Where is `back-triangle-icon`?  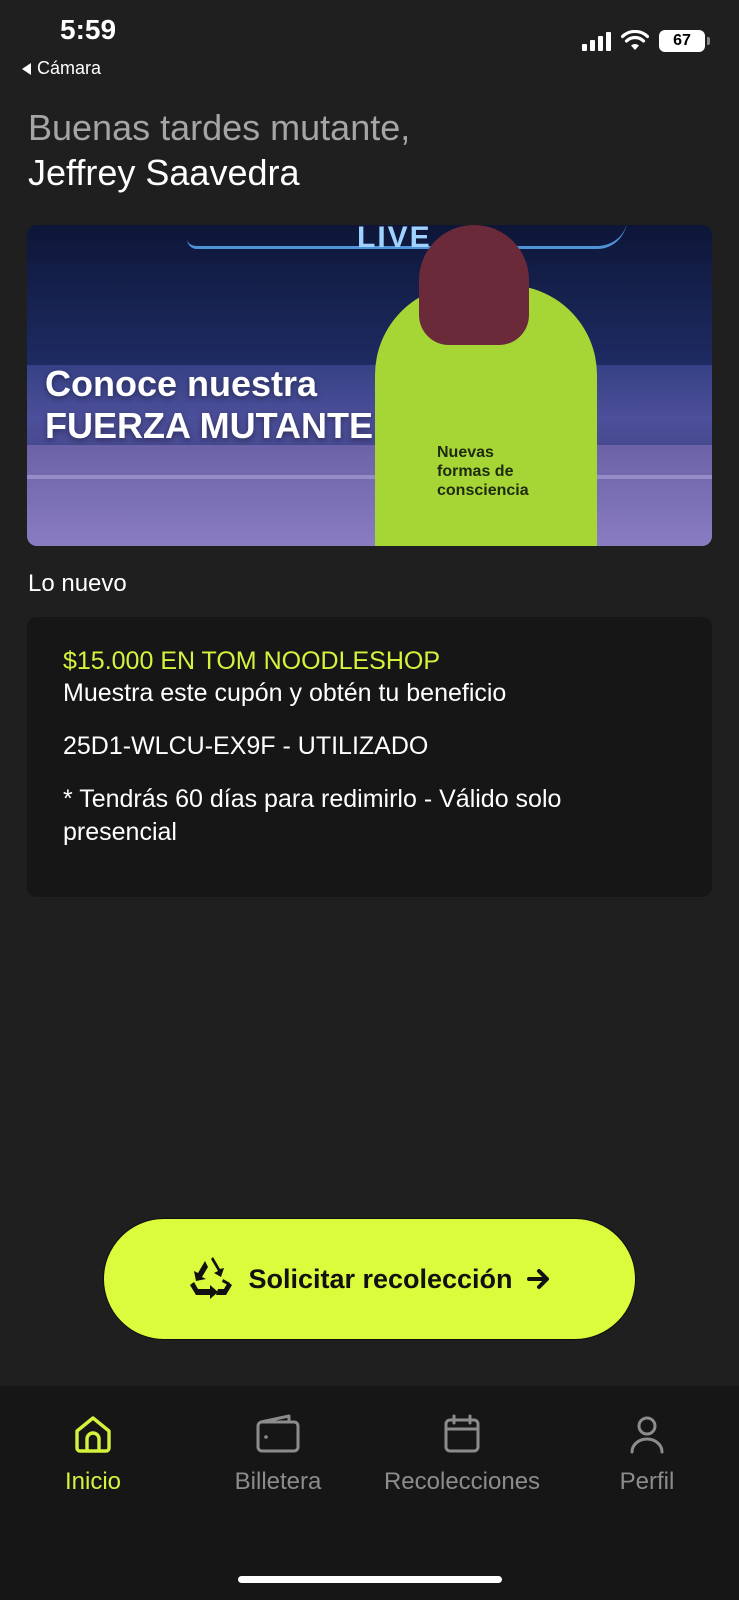
back-triangle-icon is located at coordinates (26, 68).